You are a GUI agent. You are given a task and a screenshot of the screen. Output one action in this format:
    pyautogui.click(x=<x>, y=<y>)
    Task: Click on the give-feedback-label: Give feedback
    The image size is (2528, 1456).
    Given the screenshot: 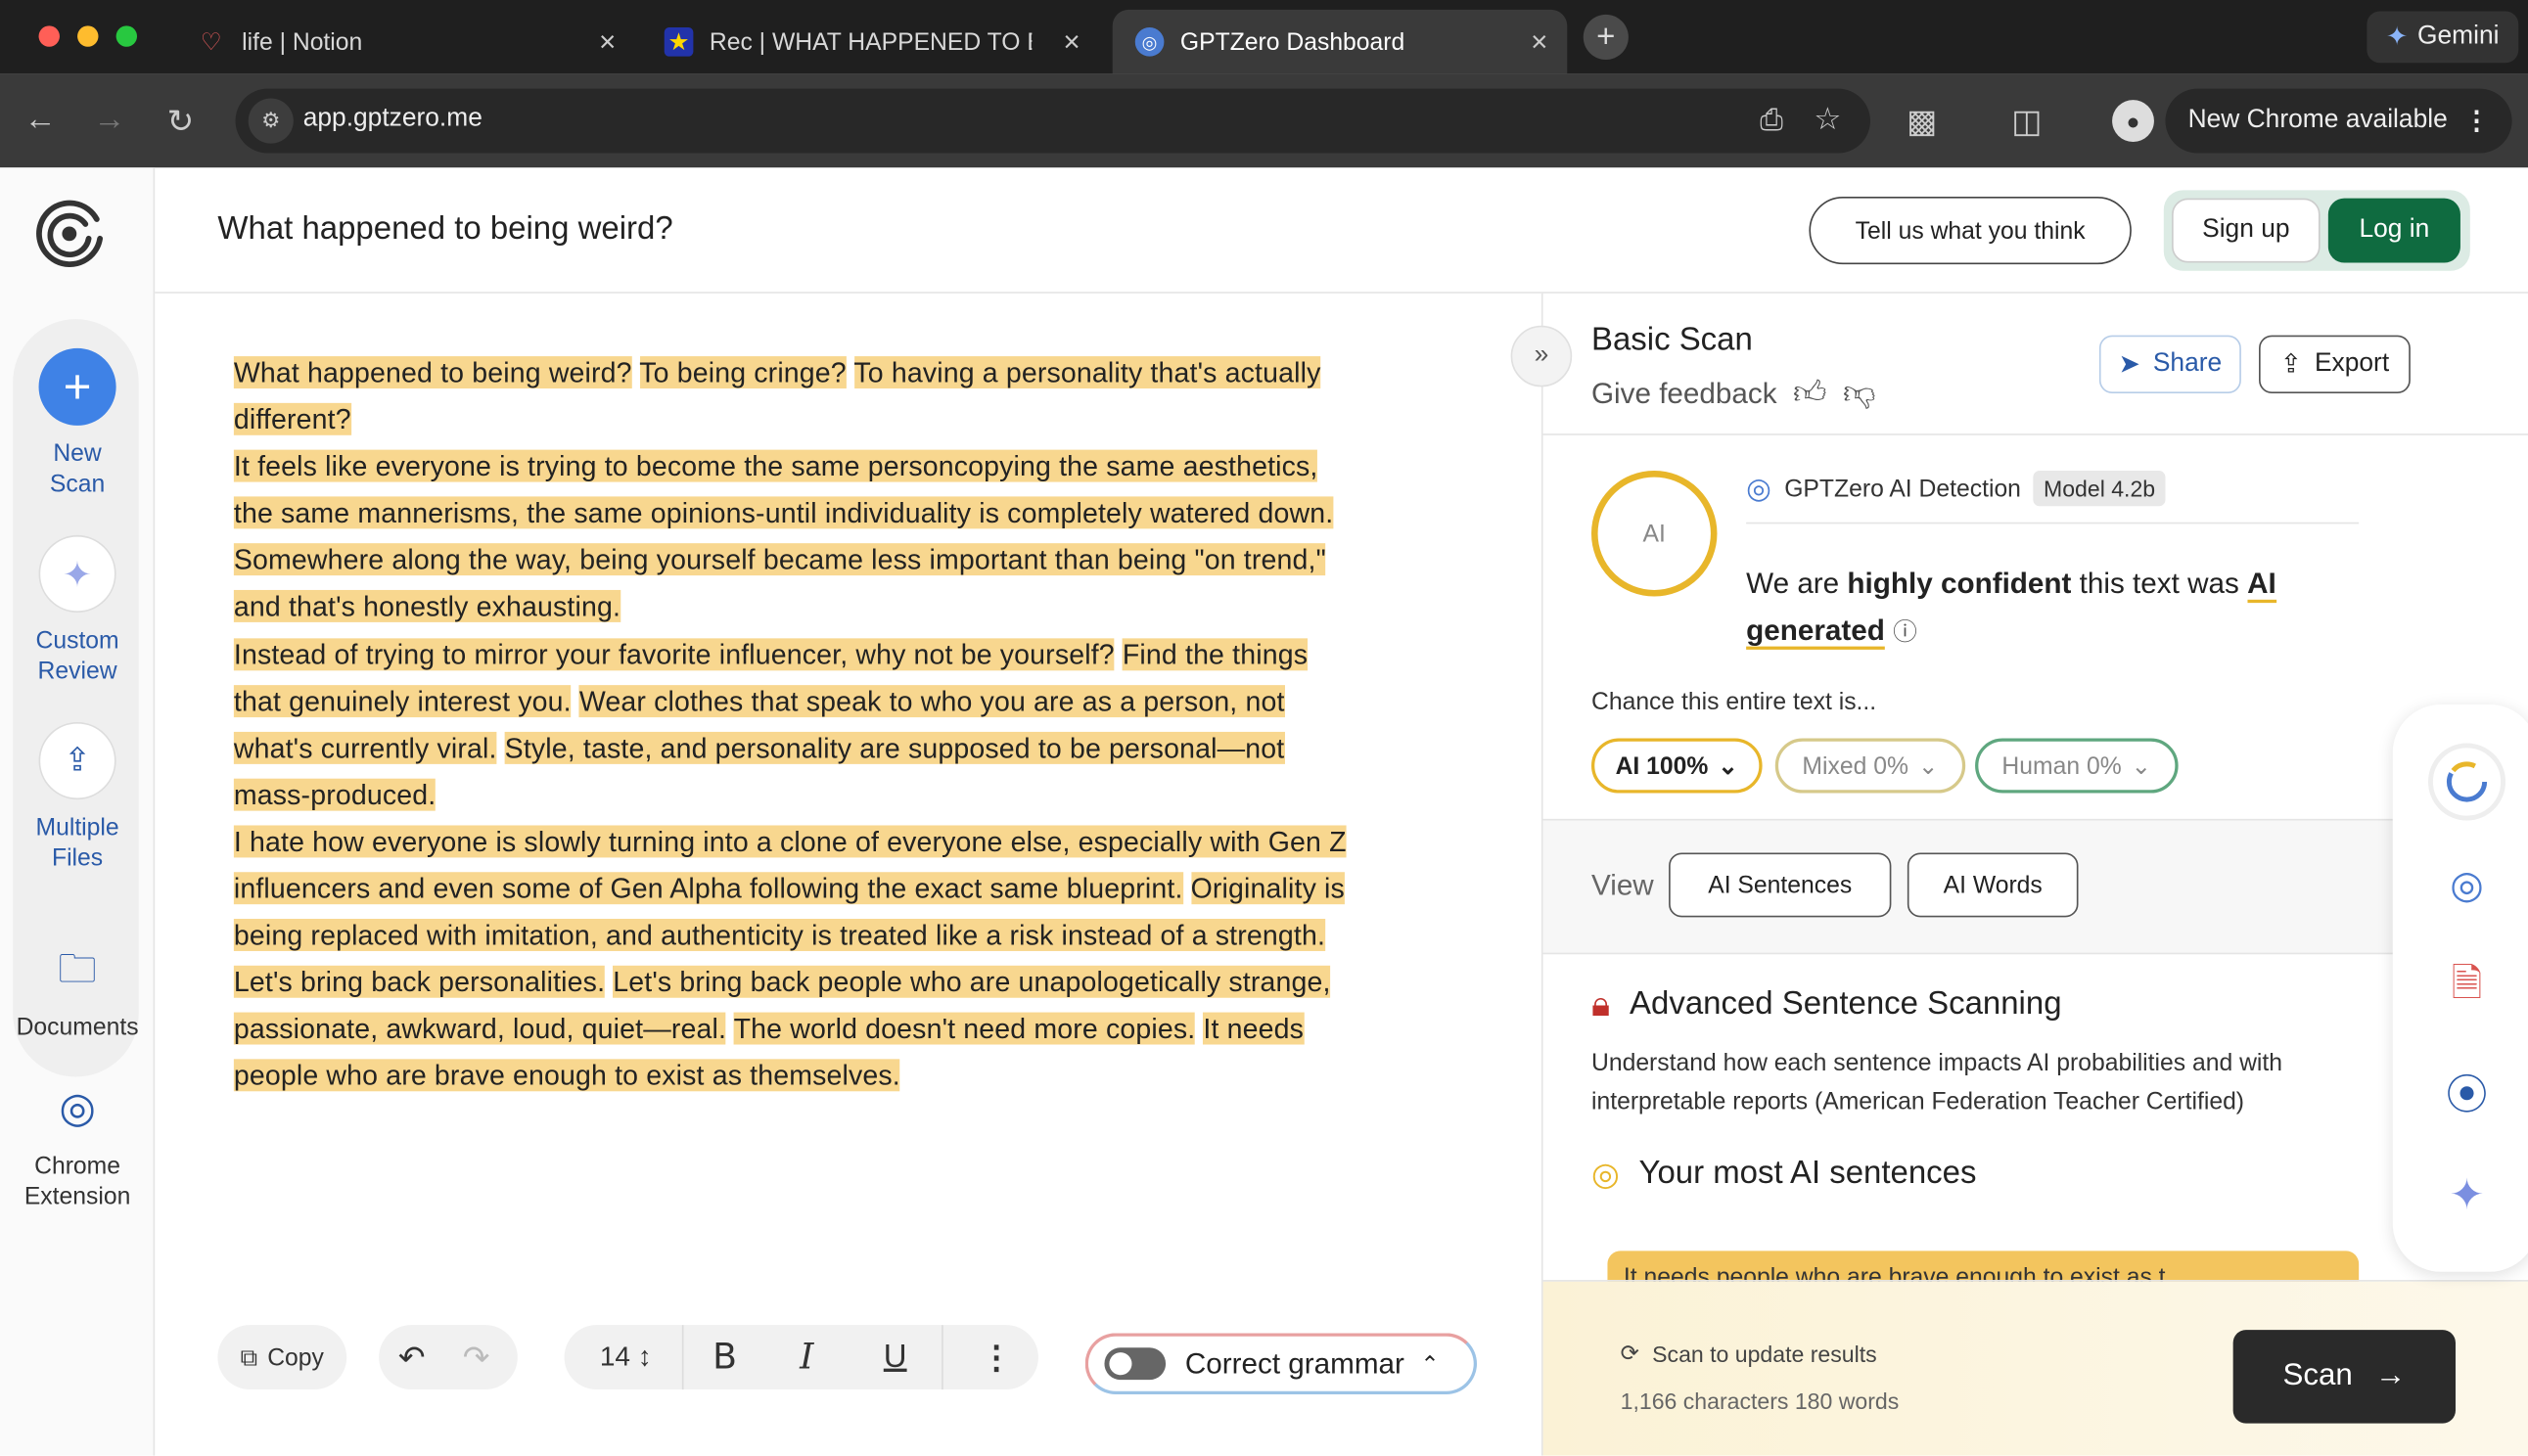 What is the action you would take?
    pyautogui.click(x=1683, y=392)
    